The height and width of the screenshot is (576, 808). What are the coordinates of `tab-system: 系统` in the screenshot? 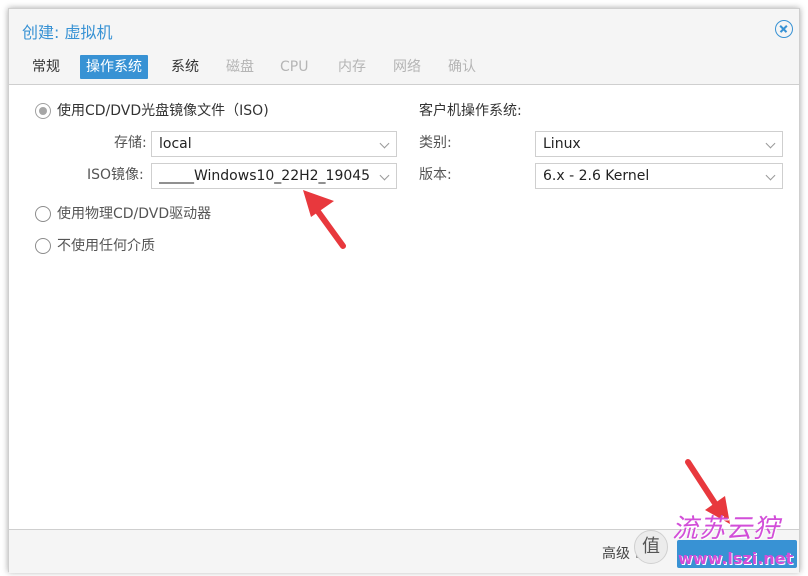 It's located at (185, 67).